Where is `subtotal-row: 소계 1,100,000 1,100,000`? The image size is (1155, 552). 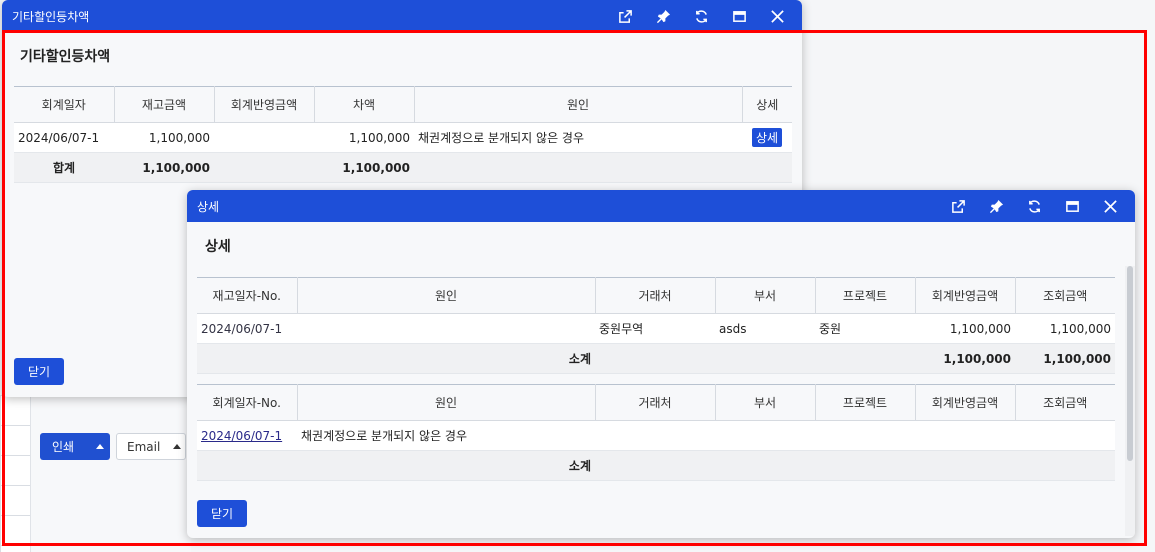 subtotal-row: 소계 1,100,000 1,100,000 is located at coordinates (656, 358).